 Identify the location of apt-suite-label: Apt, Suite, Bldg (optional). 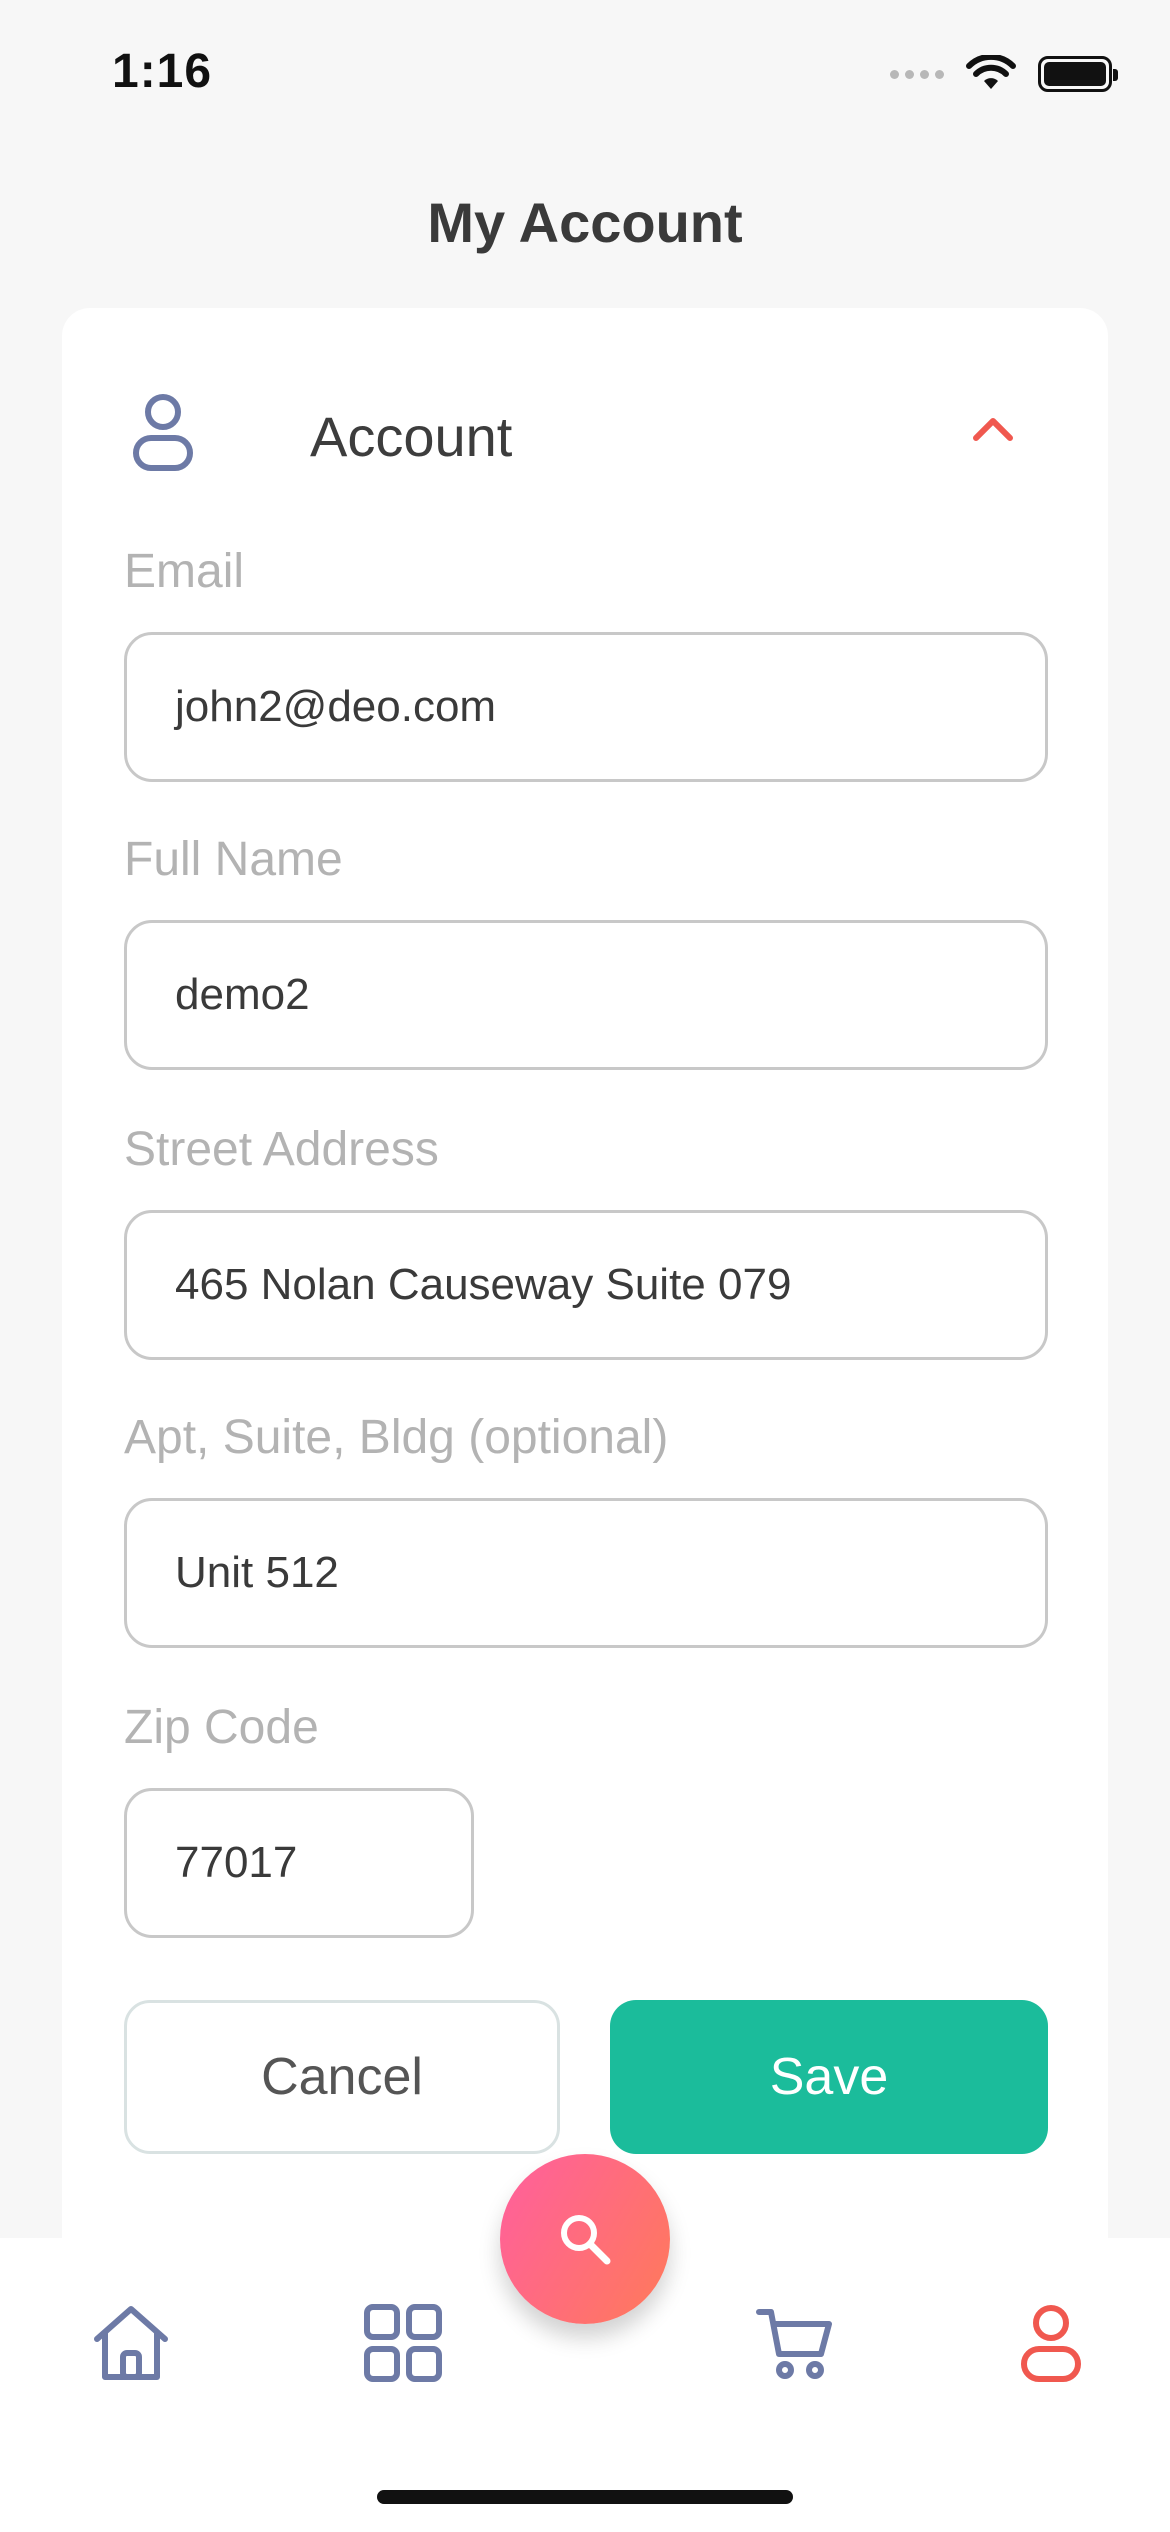
(396, 1437).